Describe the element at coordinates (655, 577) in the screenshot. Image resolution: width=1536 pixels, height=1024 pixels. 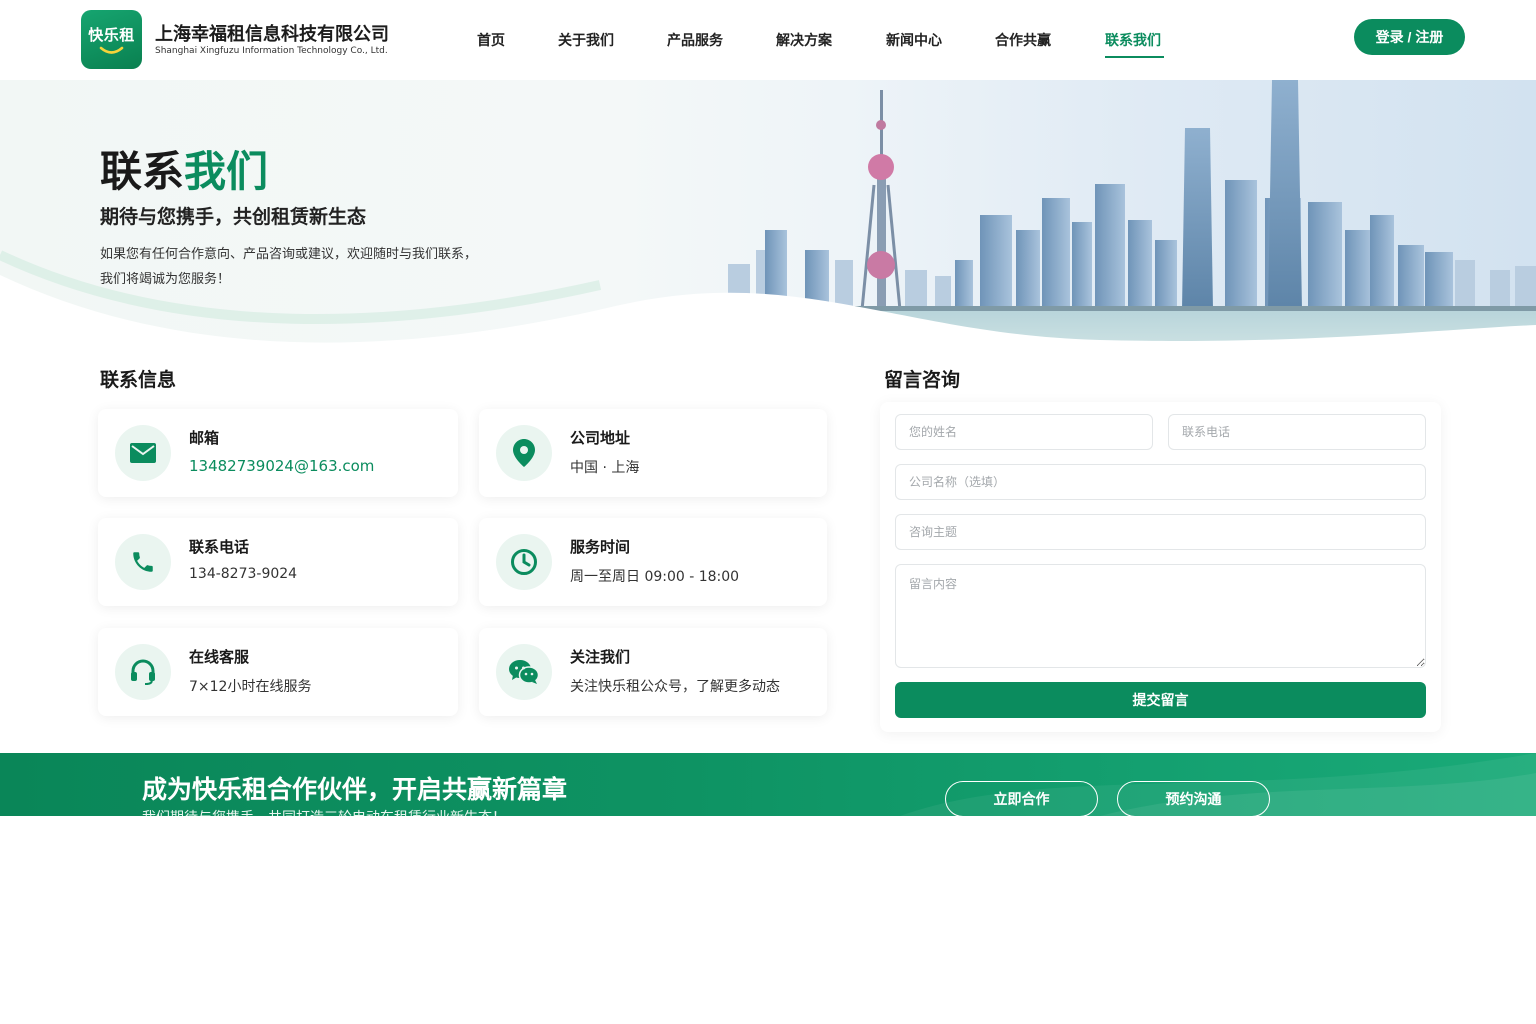
I see `card-value: 周一至周日 09:00 - 18:00` at that location.